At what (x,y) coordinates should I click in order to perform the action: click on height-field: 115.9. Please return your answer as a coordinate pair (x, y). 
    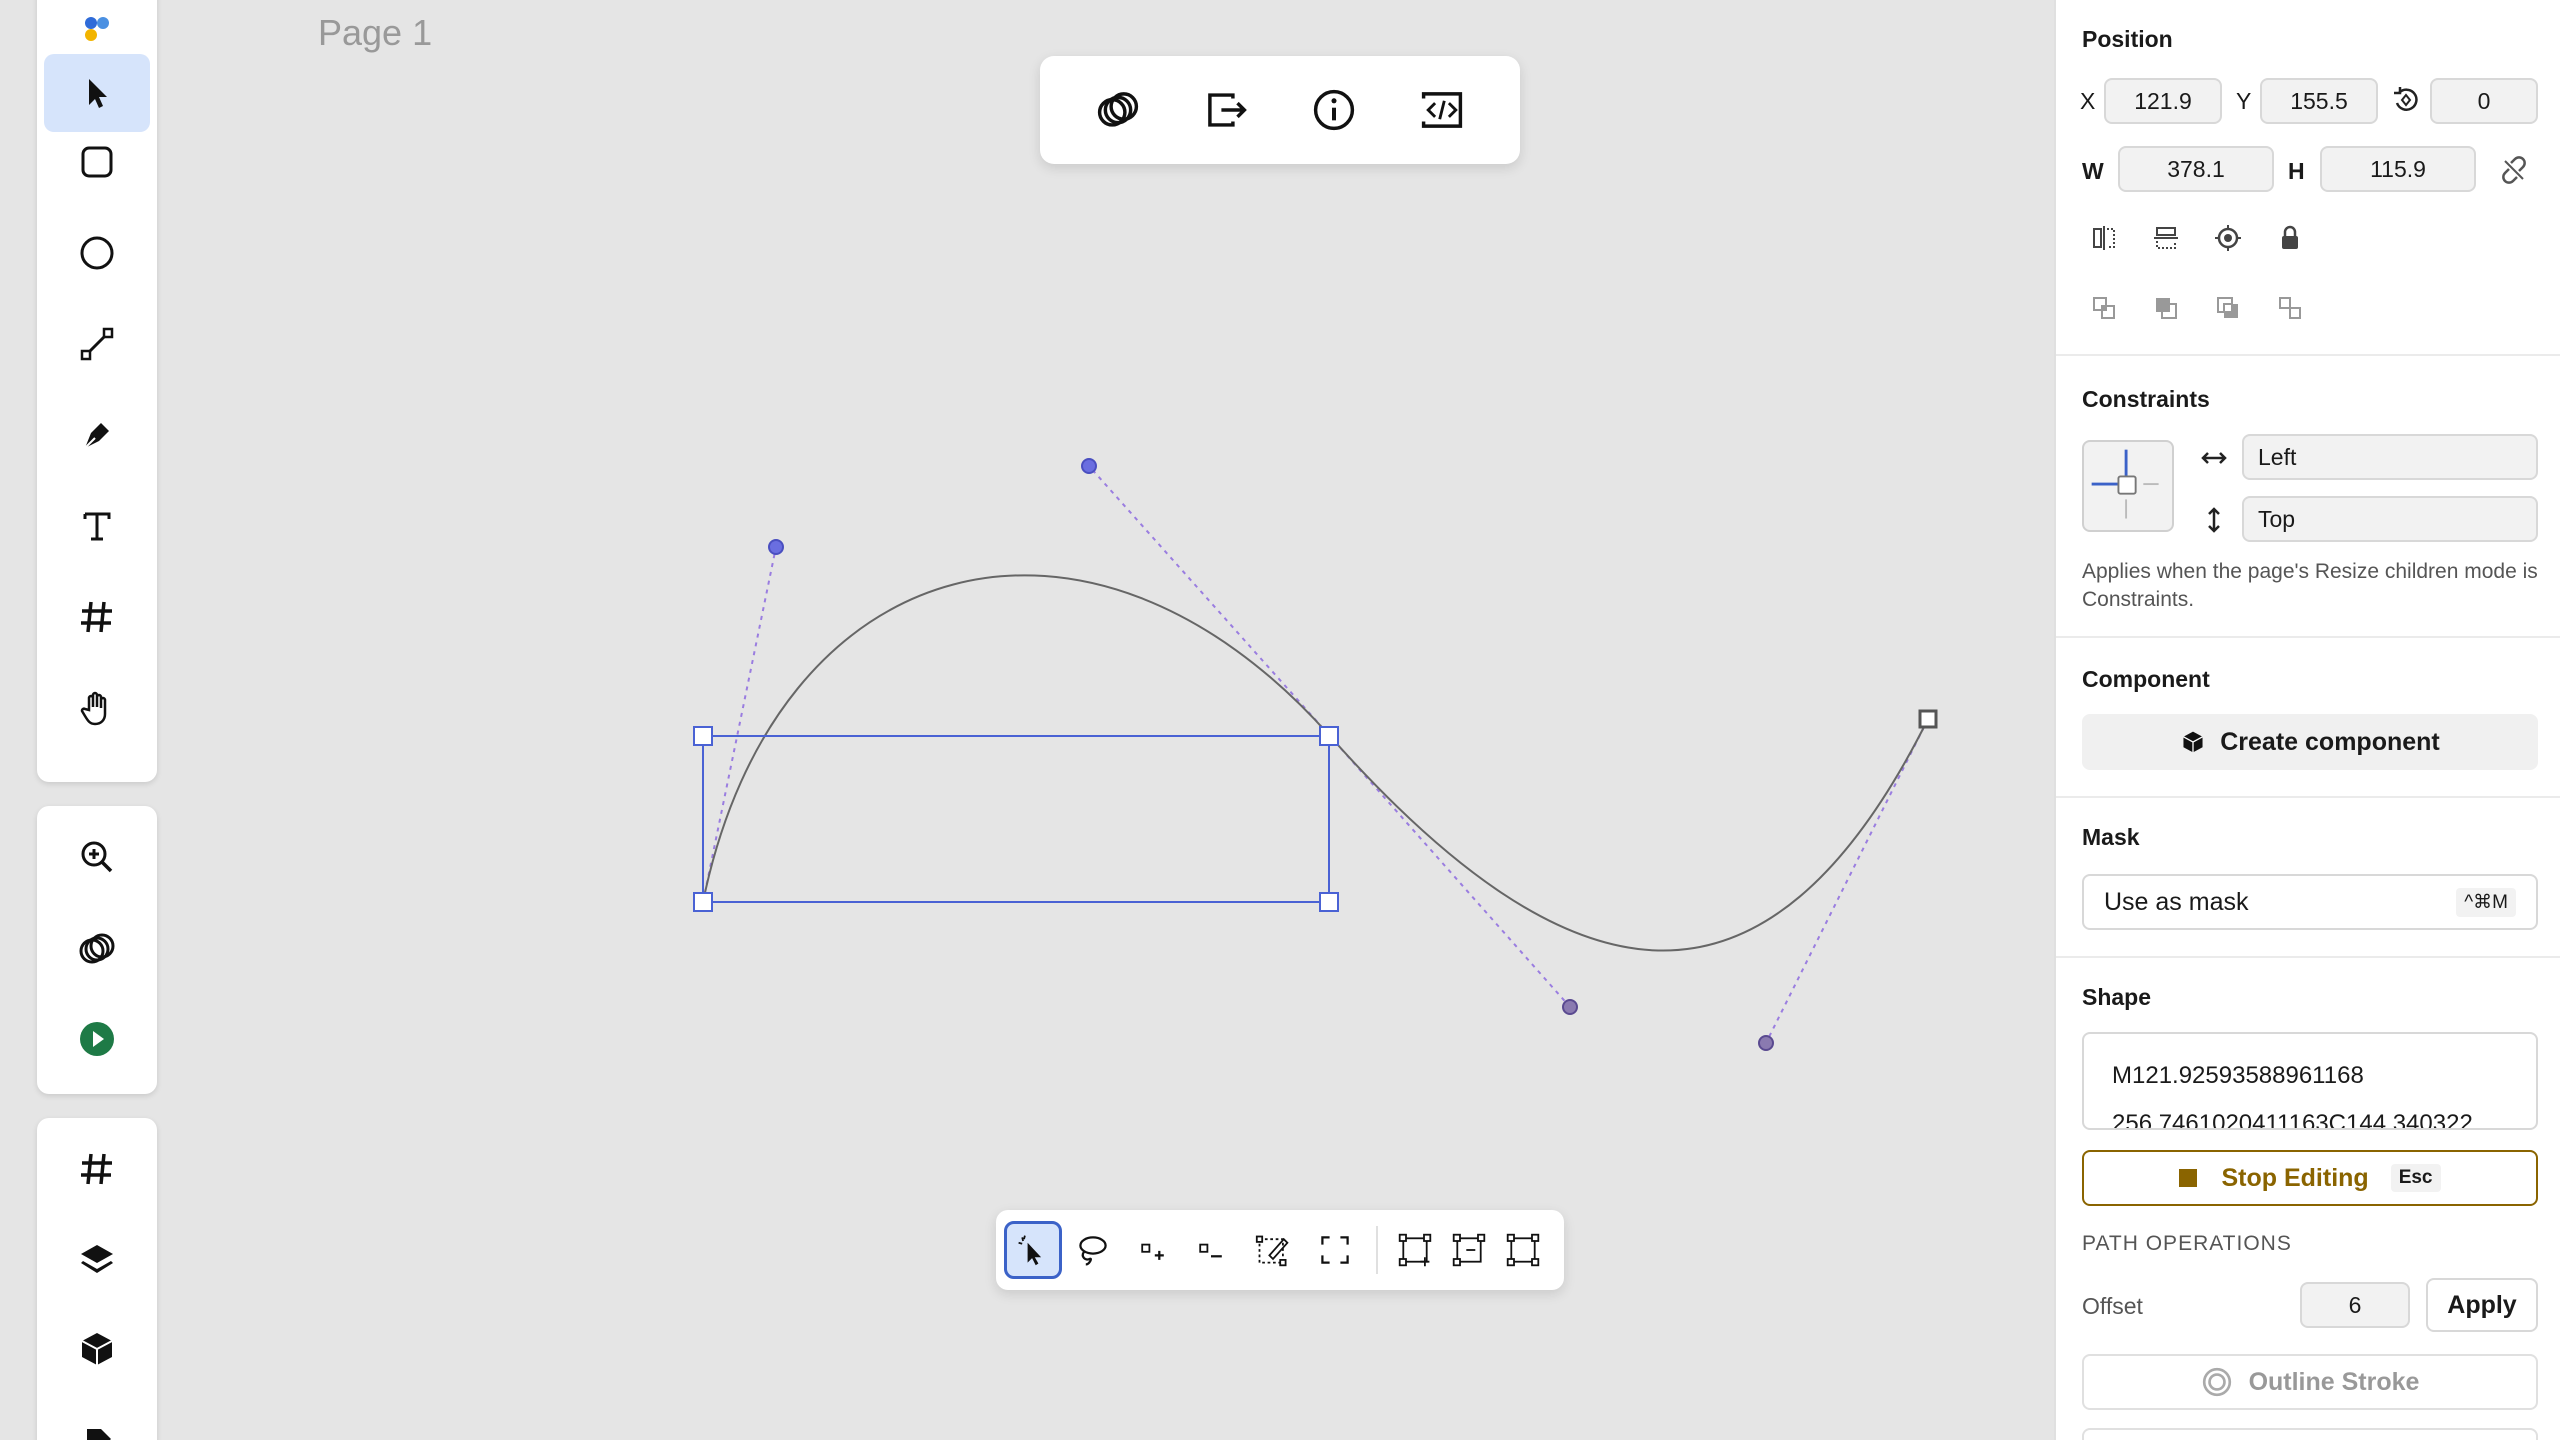
    Looking at the image, I should click on (2398, 169).